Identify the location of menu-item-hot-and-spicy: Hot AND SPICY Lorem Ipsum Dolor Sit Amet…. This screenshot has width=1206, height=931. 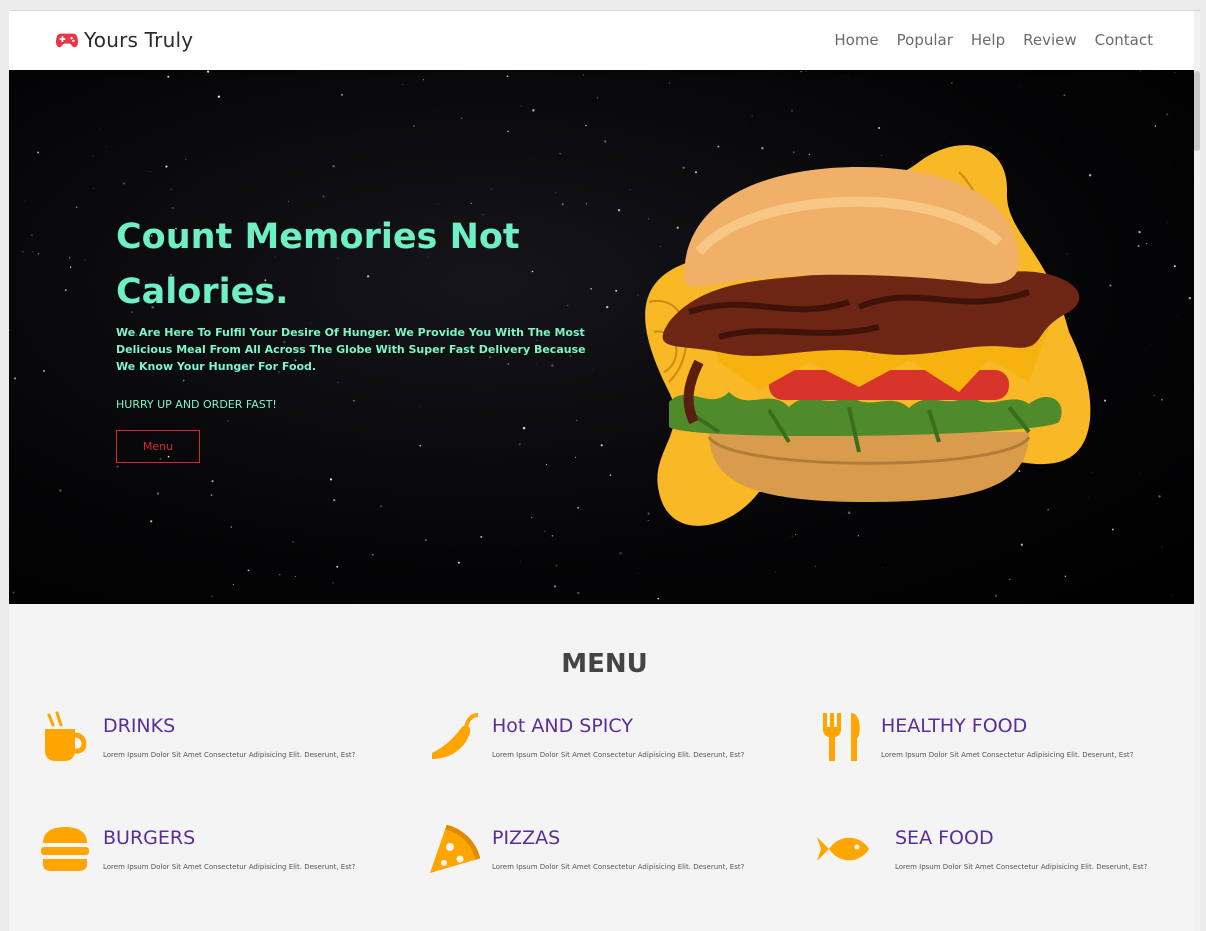
(618, 751).